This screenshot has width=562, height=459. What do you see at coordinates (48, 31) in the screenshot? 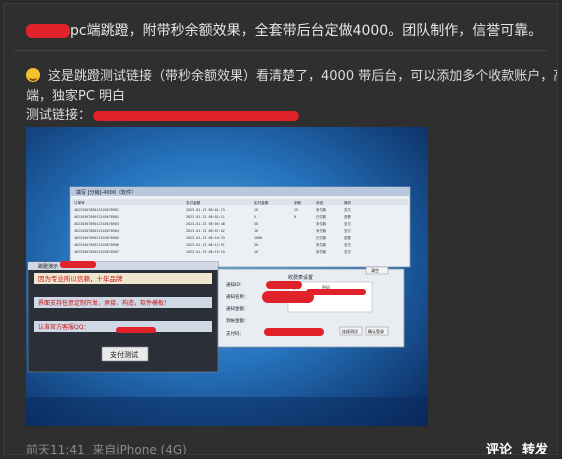
I see `redacted-username` at bounding box center [48, 31].